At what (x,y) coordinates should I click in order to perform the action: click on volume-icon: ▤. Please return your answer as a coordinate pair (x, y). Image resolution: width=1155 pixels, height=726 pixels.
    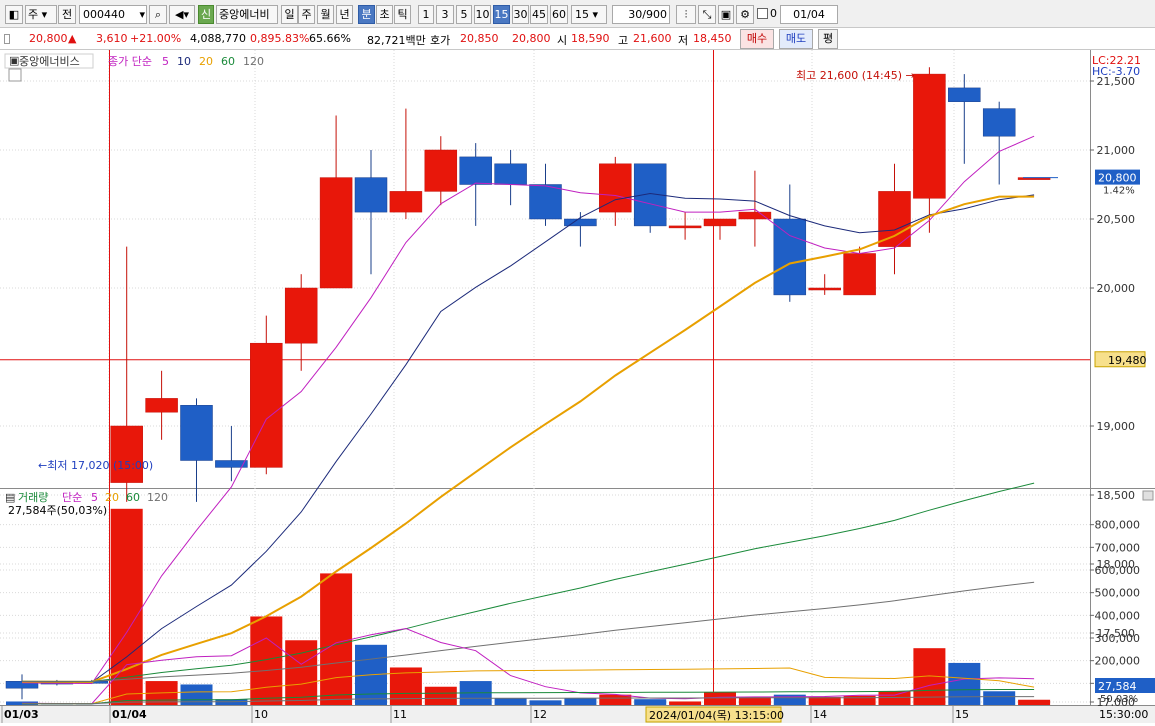
    Looking at the image, I should click on (10, 497).